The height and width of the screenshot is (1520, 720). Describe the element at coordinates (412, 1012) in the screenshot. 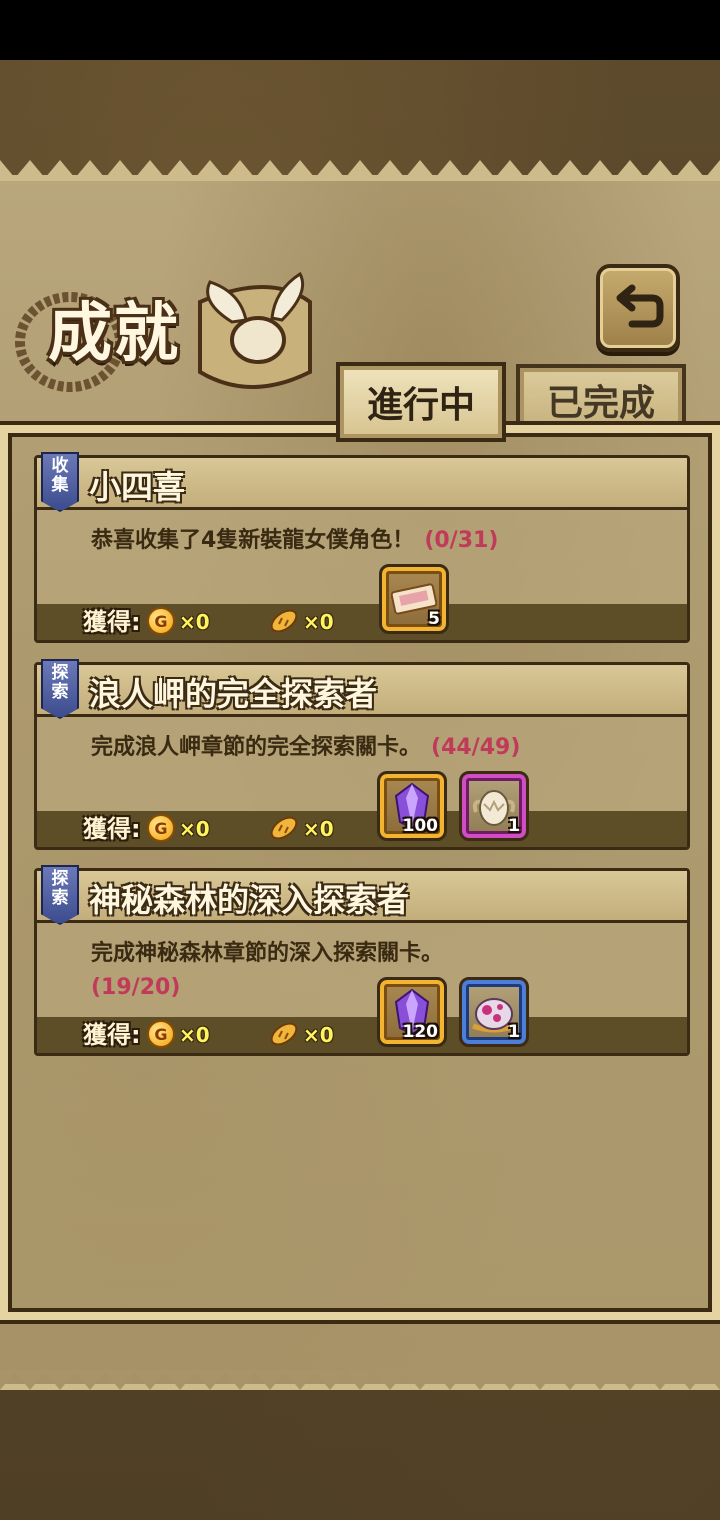

I see `reward-item: 120` at that location.